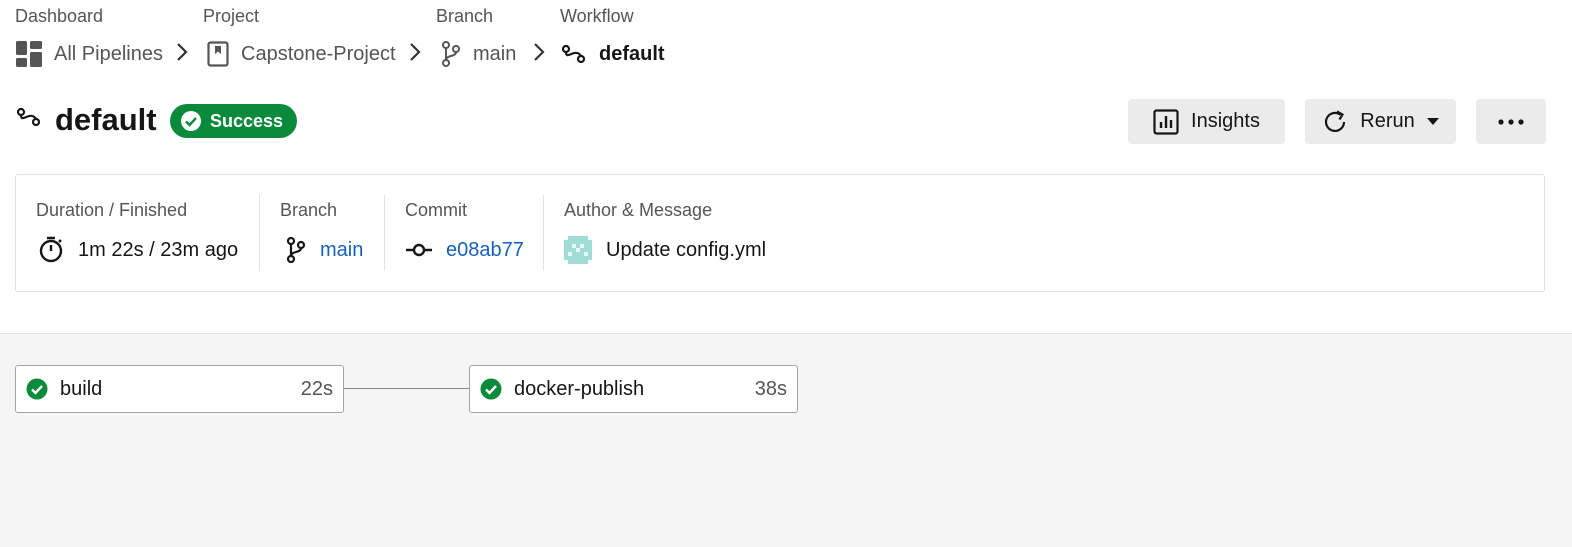 The image size is (1572, 547). I want to click on insights-button: Insights, so click(1206, 121).